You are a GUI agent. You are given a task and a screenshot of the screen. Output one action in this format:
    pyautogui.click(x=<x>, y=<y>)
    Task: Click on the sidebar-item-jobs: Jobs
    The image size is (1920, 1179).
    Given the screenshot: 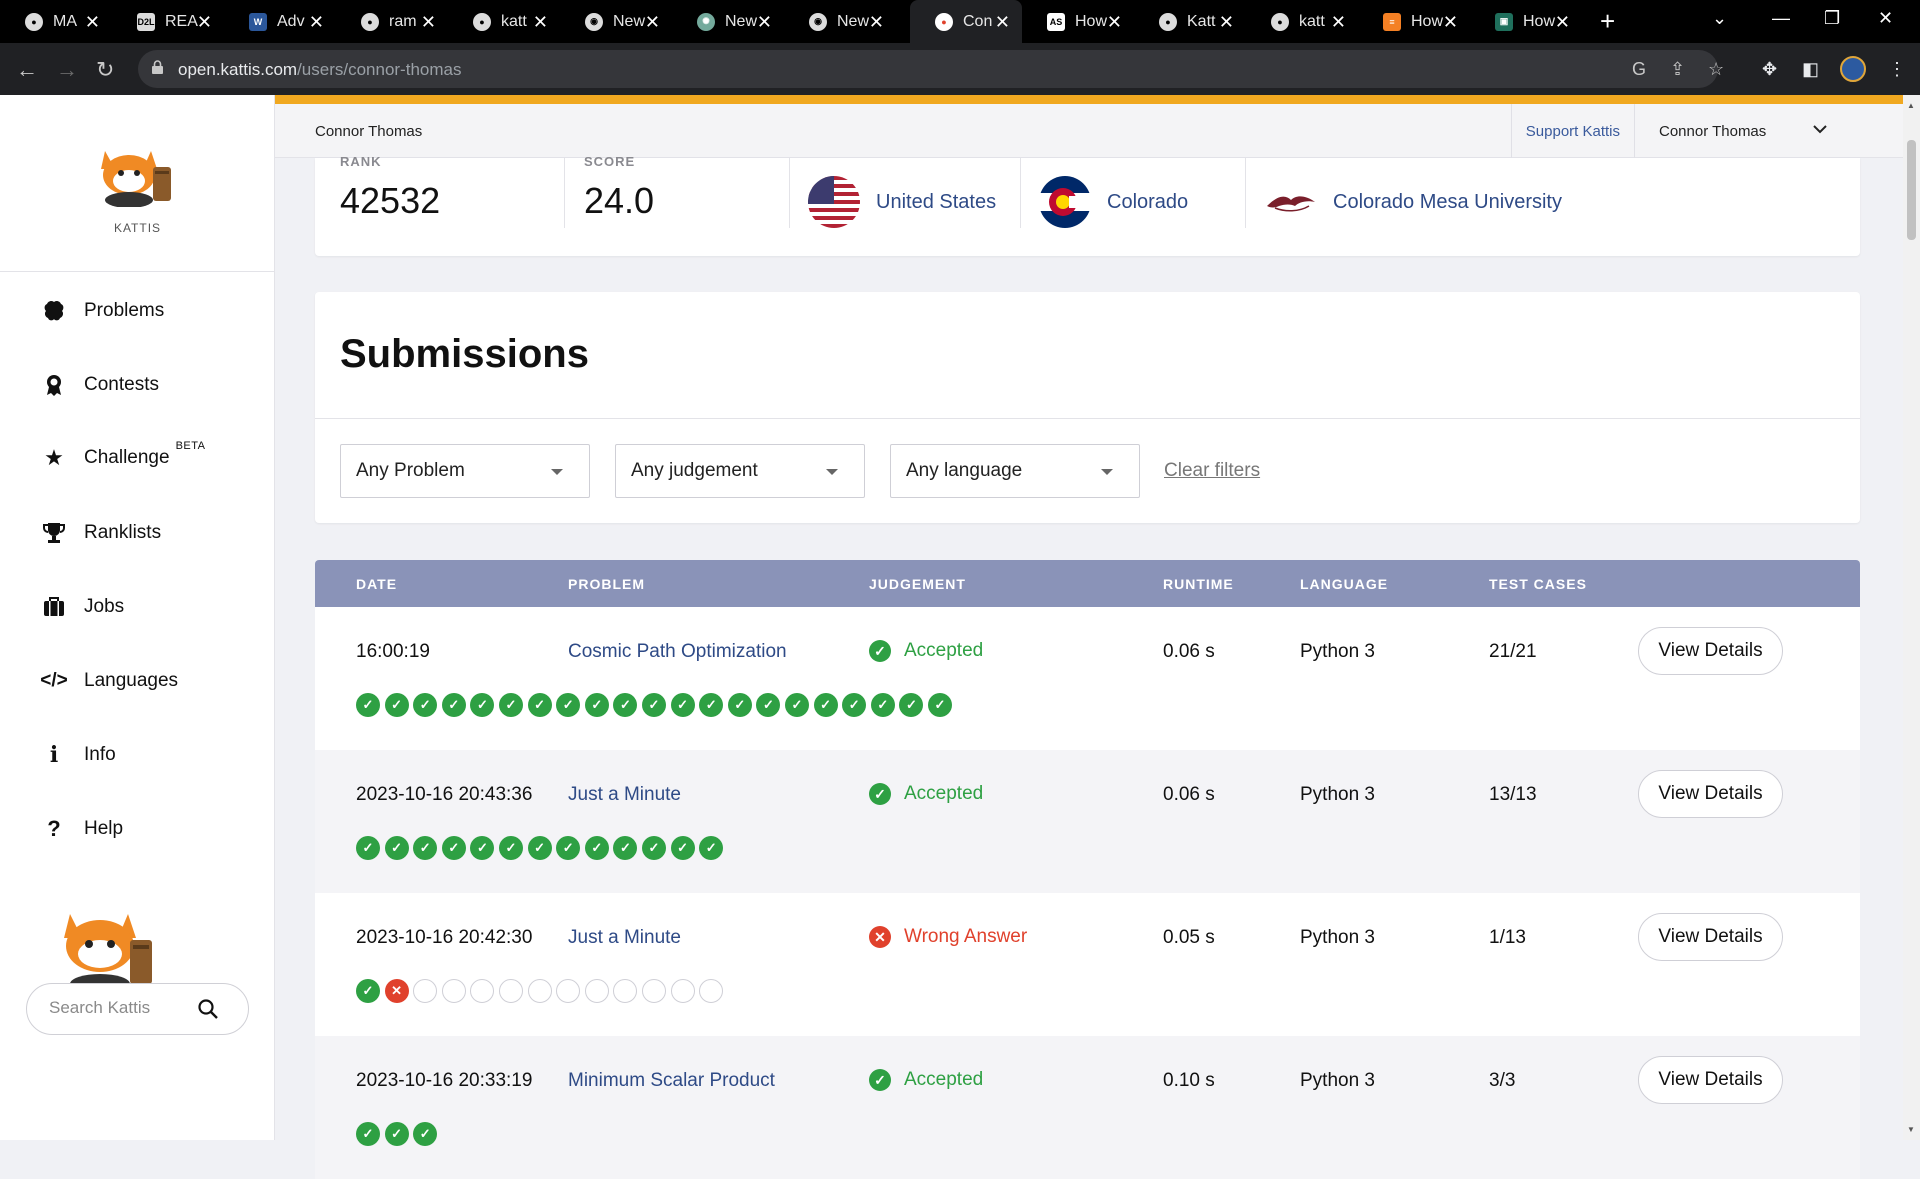 What is the action you would take?
    pyautogui.click(x=82, y=607)
    